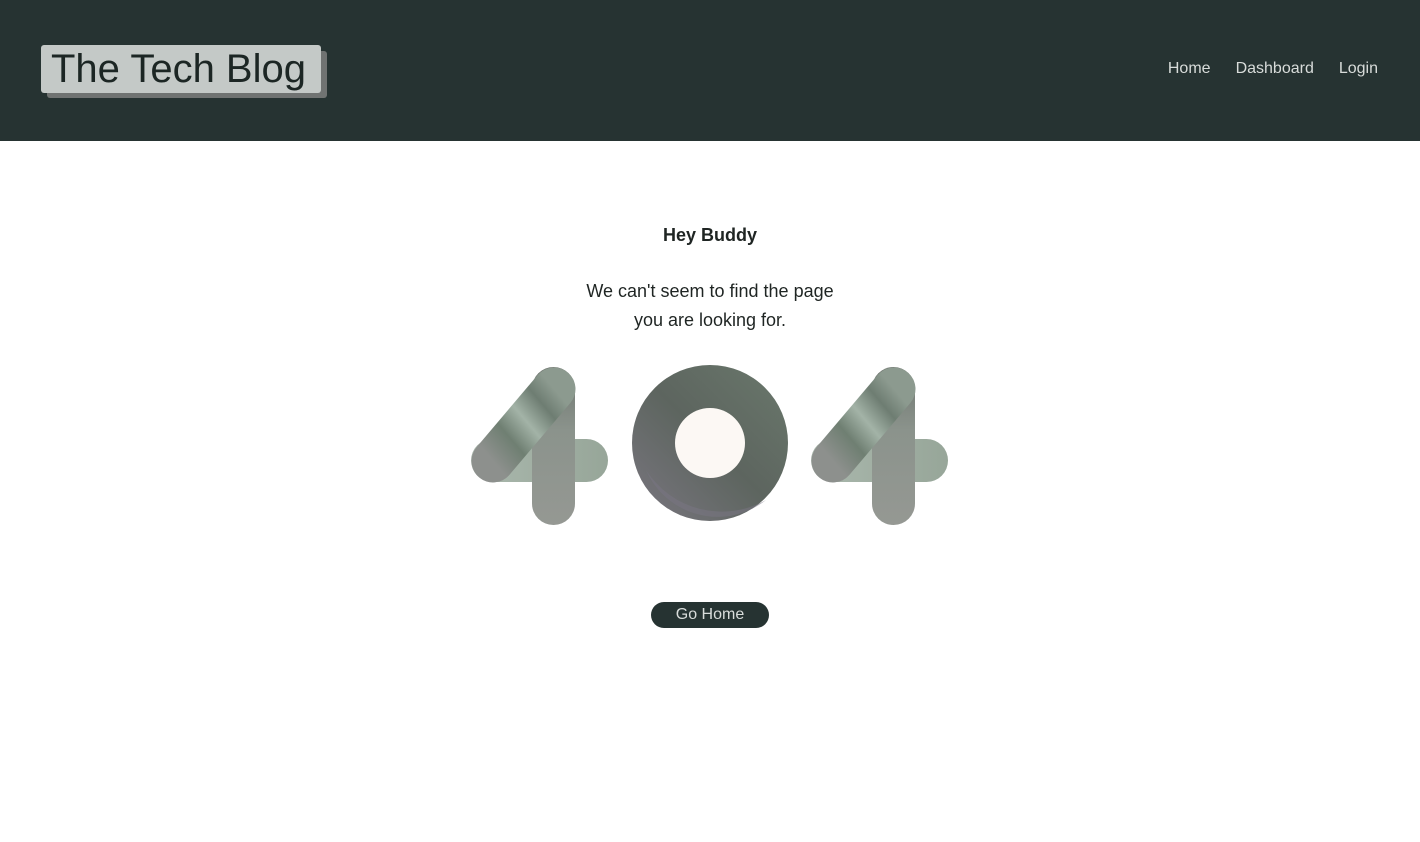 This screenshot has height=842, width=1420. Describe the element at coordinates (181, 69) in the screenshot. I see `brand-title: The Tech Blog` at that location.